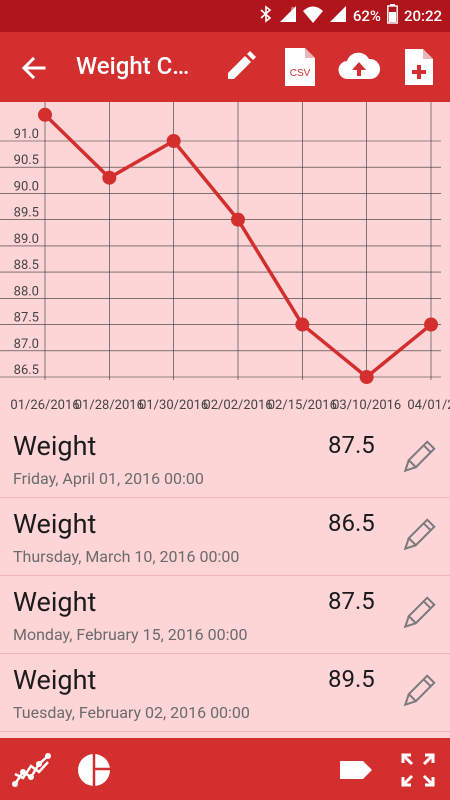 The width and height of the screenshot is (450, 800). Describe the element at coordinates (237, 405) in the screenshot. I see `x-tick-label: 02/02/2016` at that location.